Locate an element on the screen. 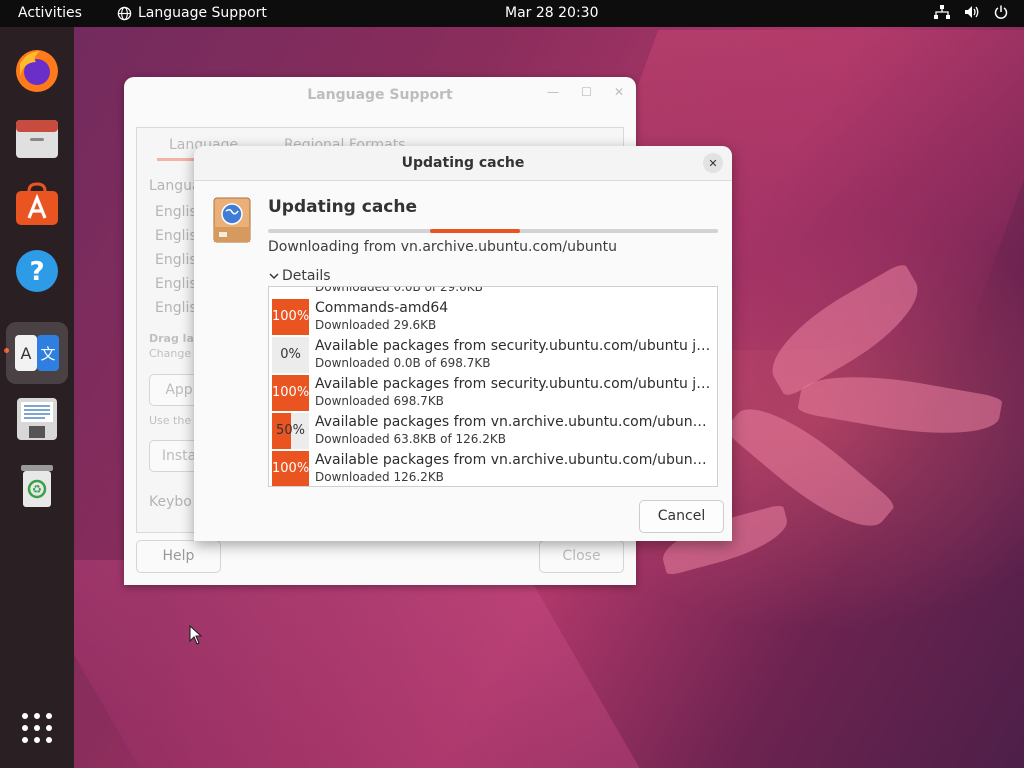  row-subtitle: Downloaded 29.6KB is located at coordinates (376, 325).